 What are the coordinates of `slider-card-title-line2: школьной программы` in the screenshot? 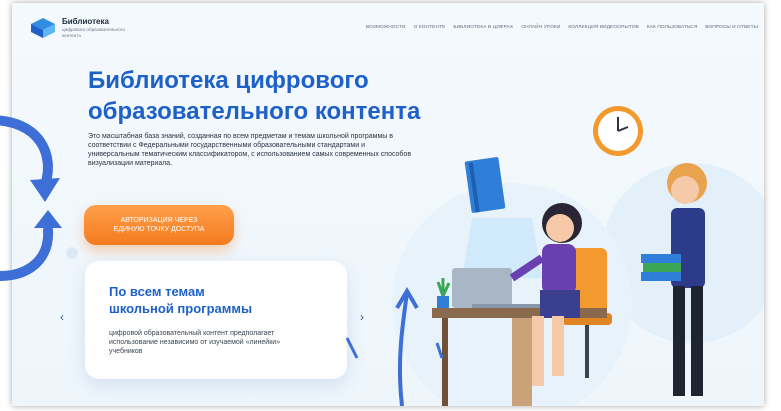 It's located at (181, 308).